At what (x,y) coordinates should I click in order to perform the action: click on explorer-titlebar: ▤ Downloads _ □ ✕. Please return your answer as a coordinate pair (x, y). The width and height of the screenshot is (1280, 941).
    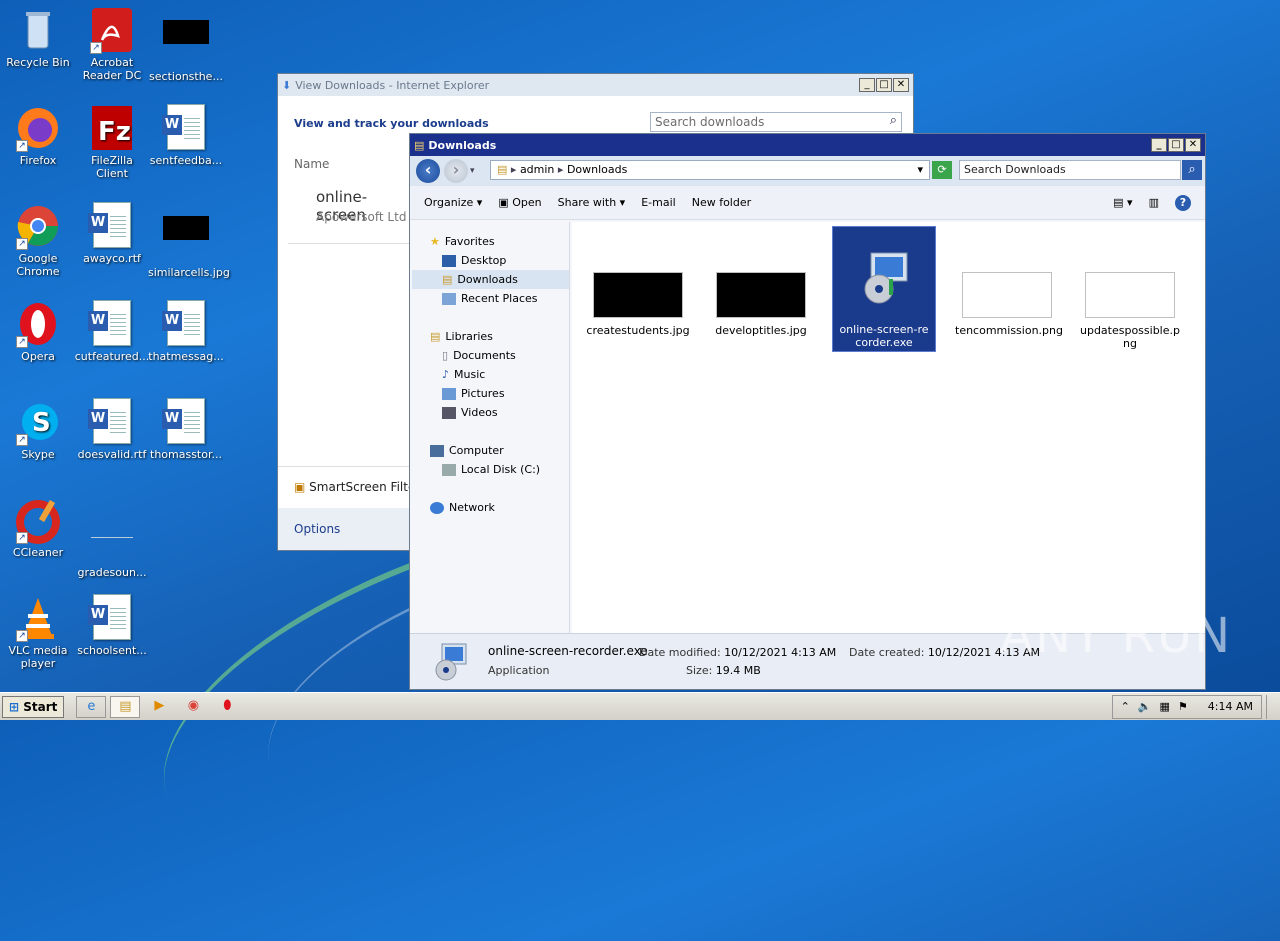
    Looking at the image, I should click on (807, 145).